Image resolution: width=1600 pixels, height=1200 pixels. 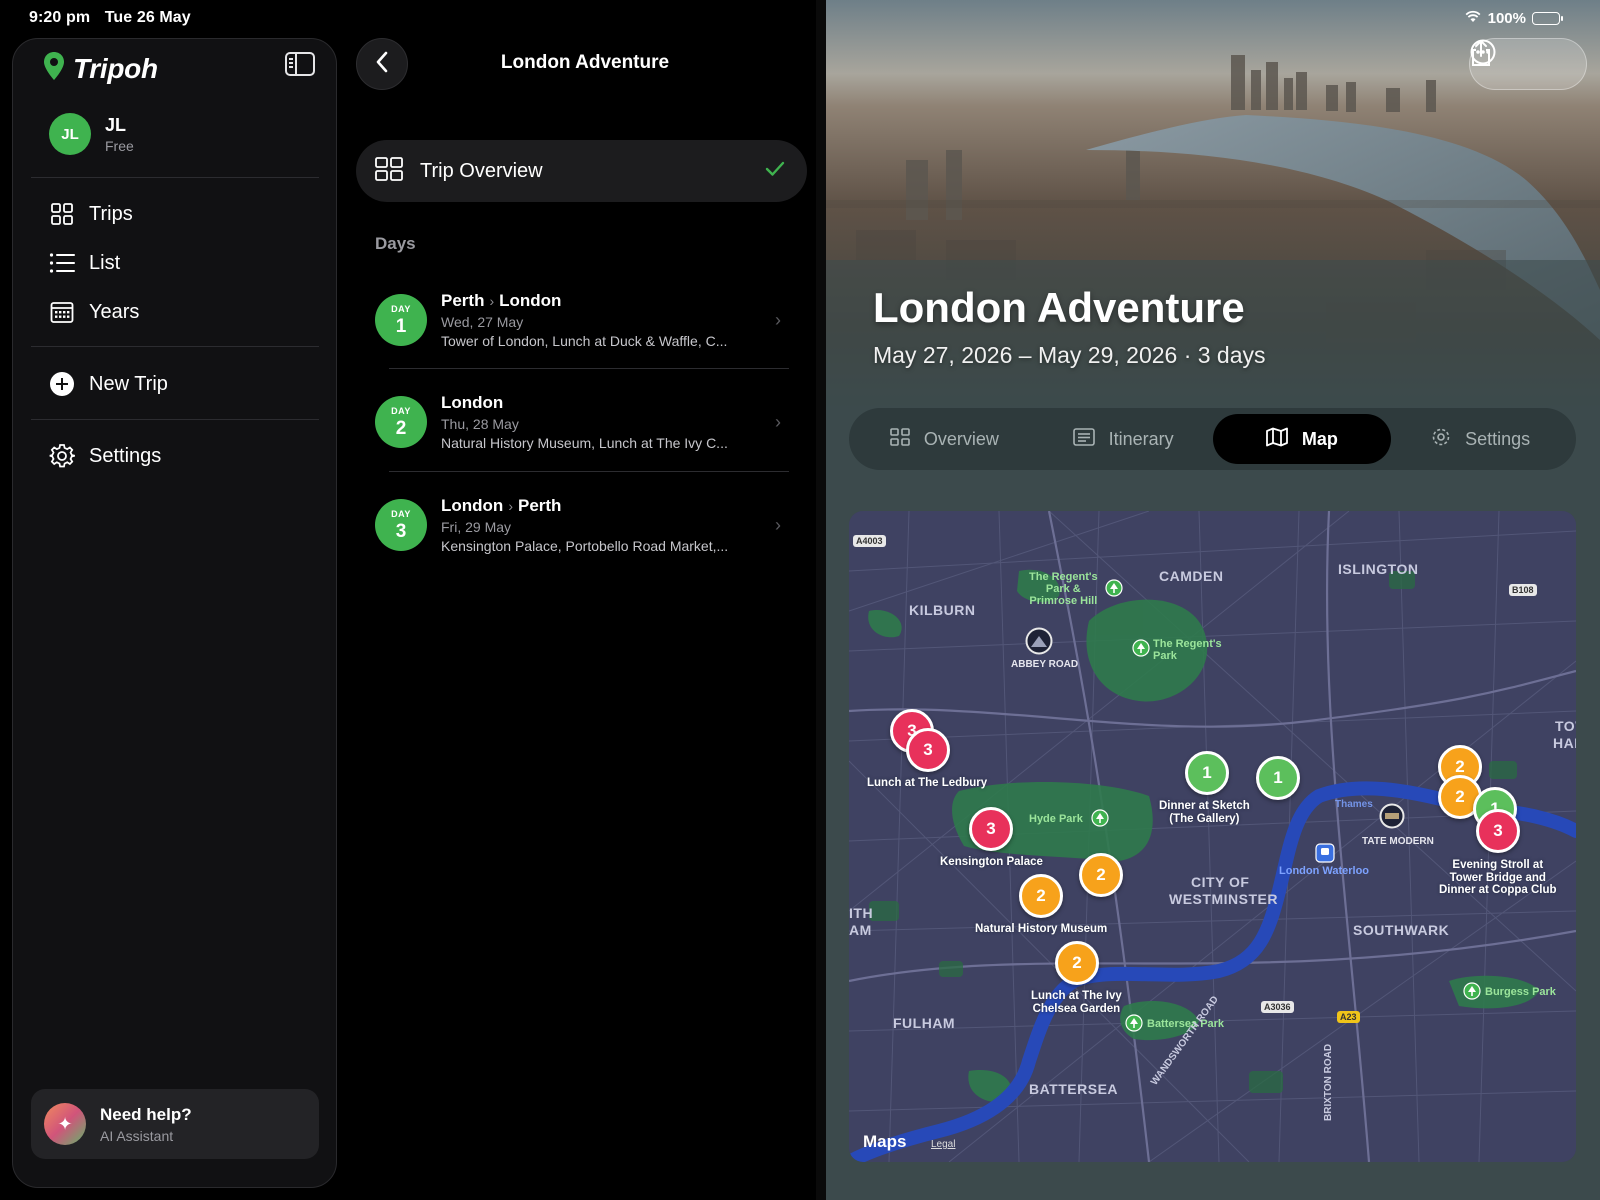 I want to click on sidebar-toggle-icon, so click(x=300, y=64).